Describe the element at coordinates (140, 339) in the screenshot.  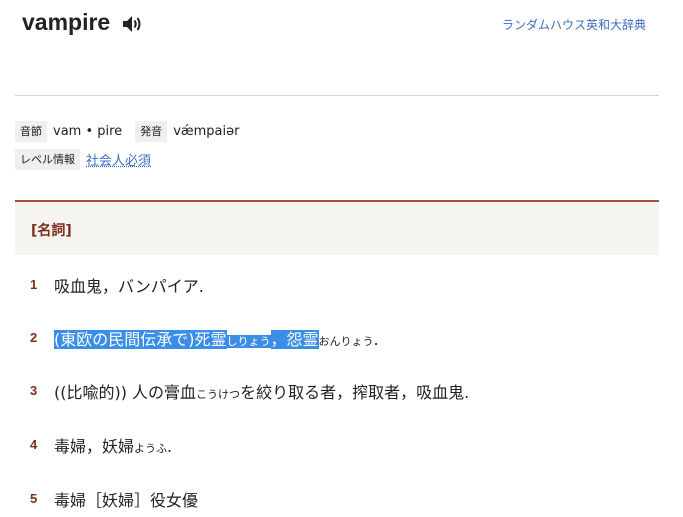
I see `selected-text: (東欧の民間伝承で)死霊` at that location.